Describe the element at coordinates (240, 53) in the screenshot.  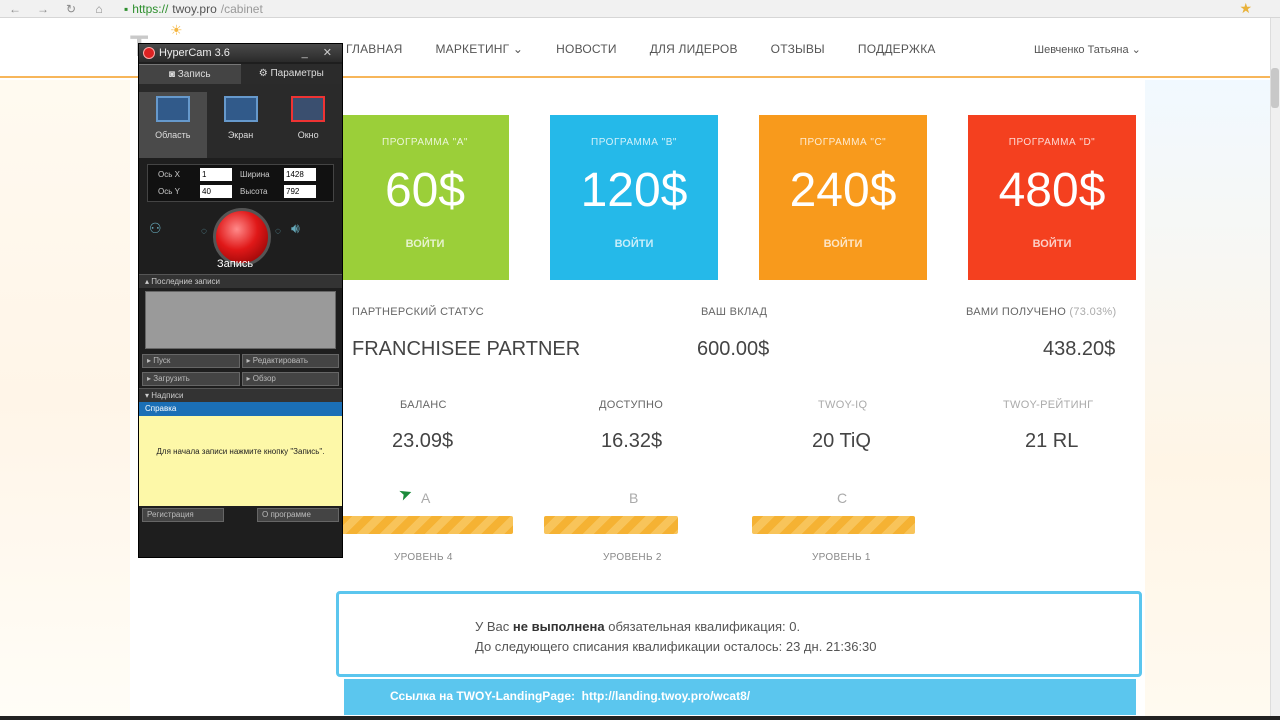
I see `hypercam-titlebar: HyperCam 3.6 _ ✕` at that location.